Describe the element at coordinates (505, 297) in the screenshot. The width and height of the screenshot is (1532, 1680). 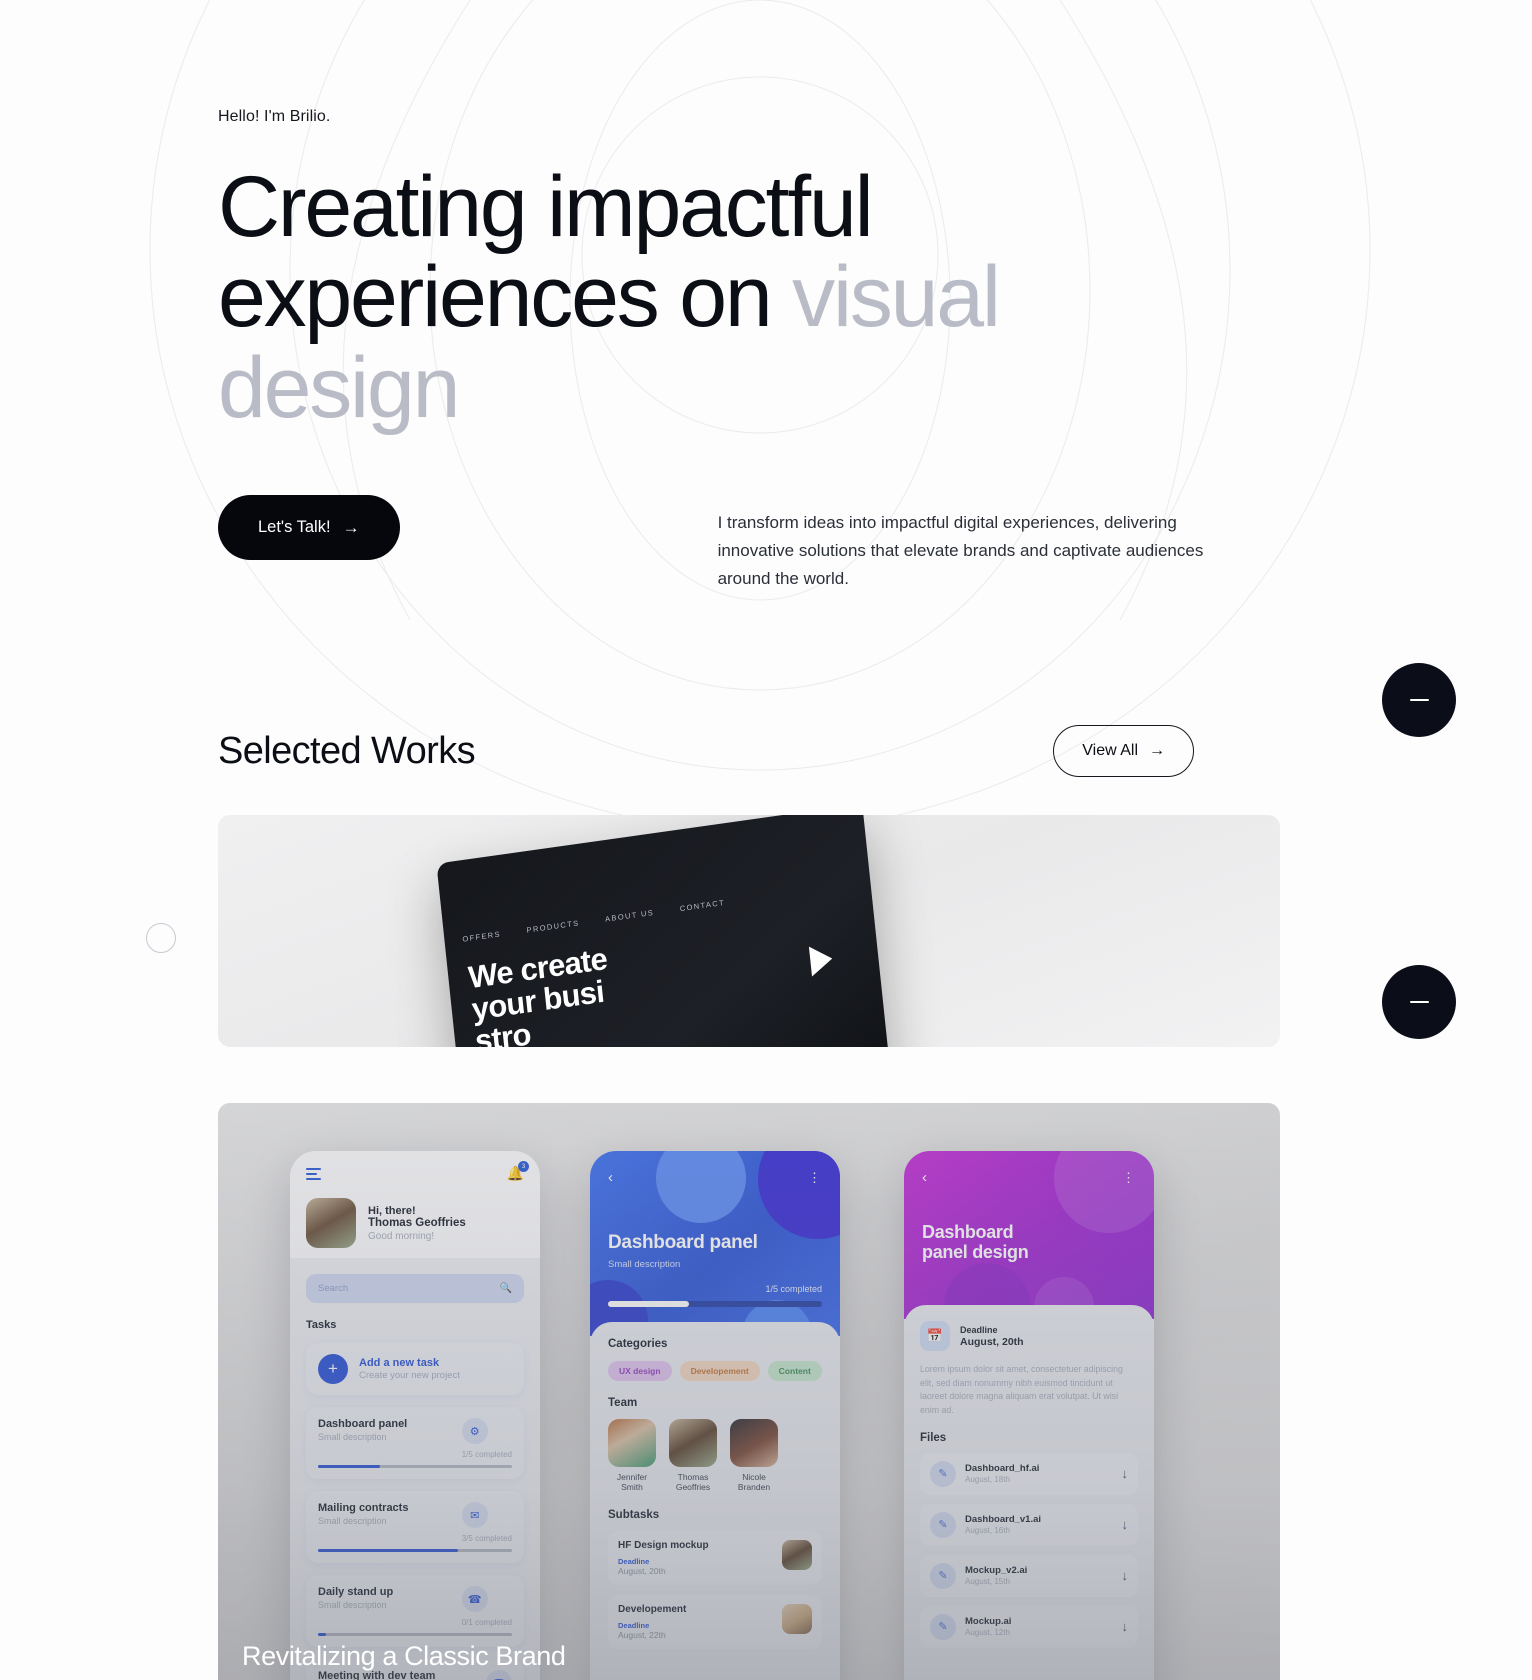
I see `headline-line-2: experiences on` at that location.